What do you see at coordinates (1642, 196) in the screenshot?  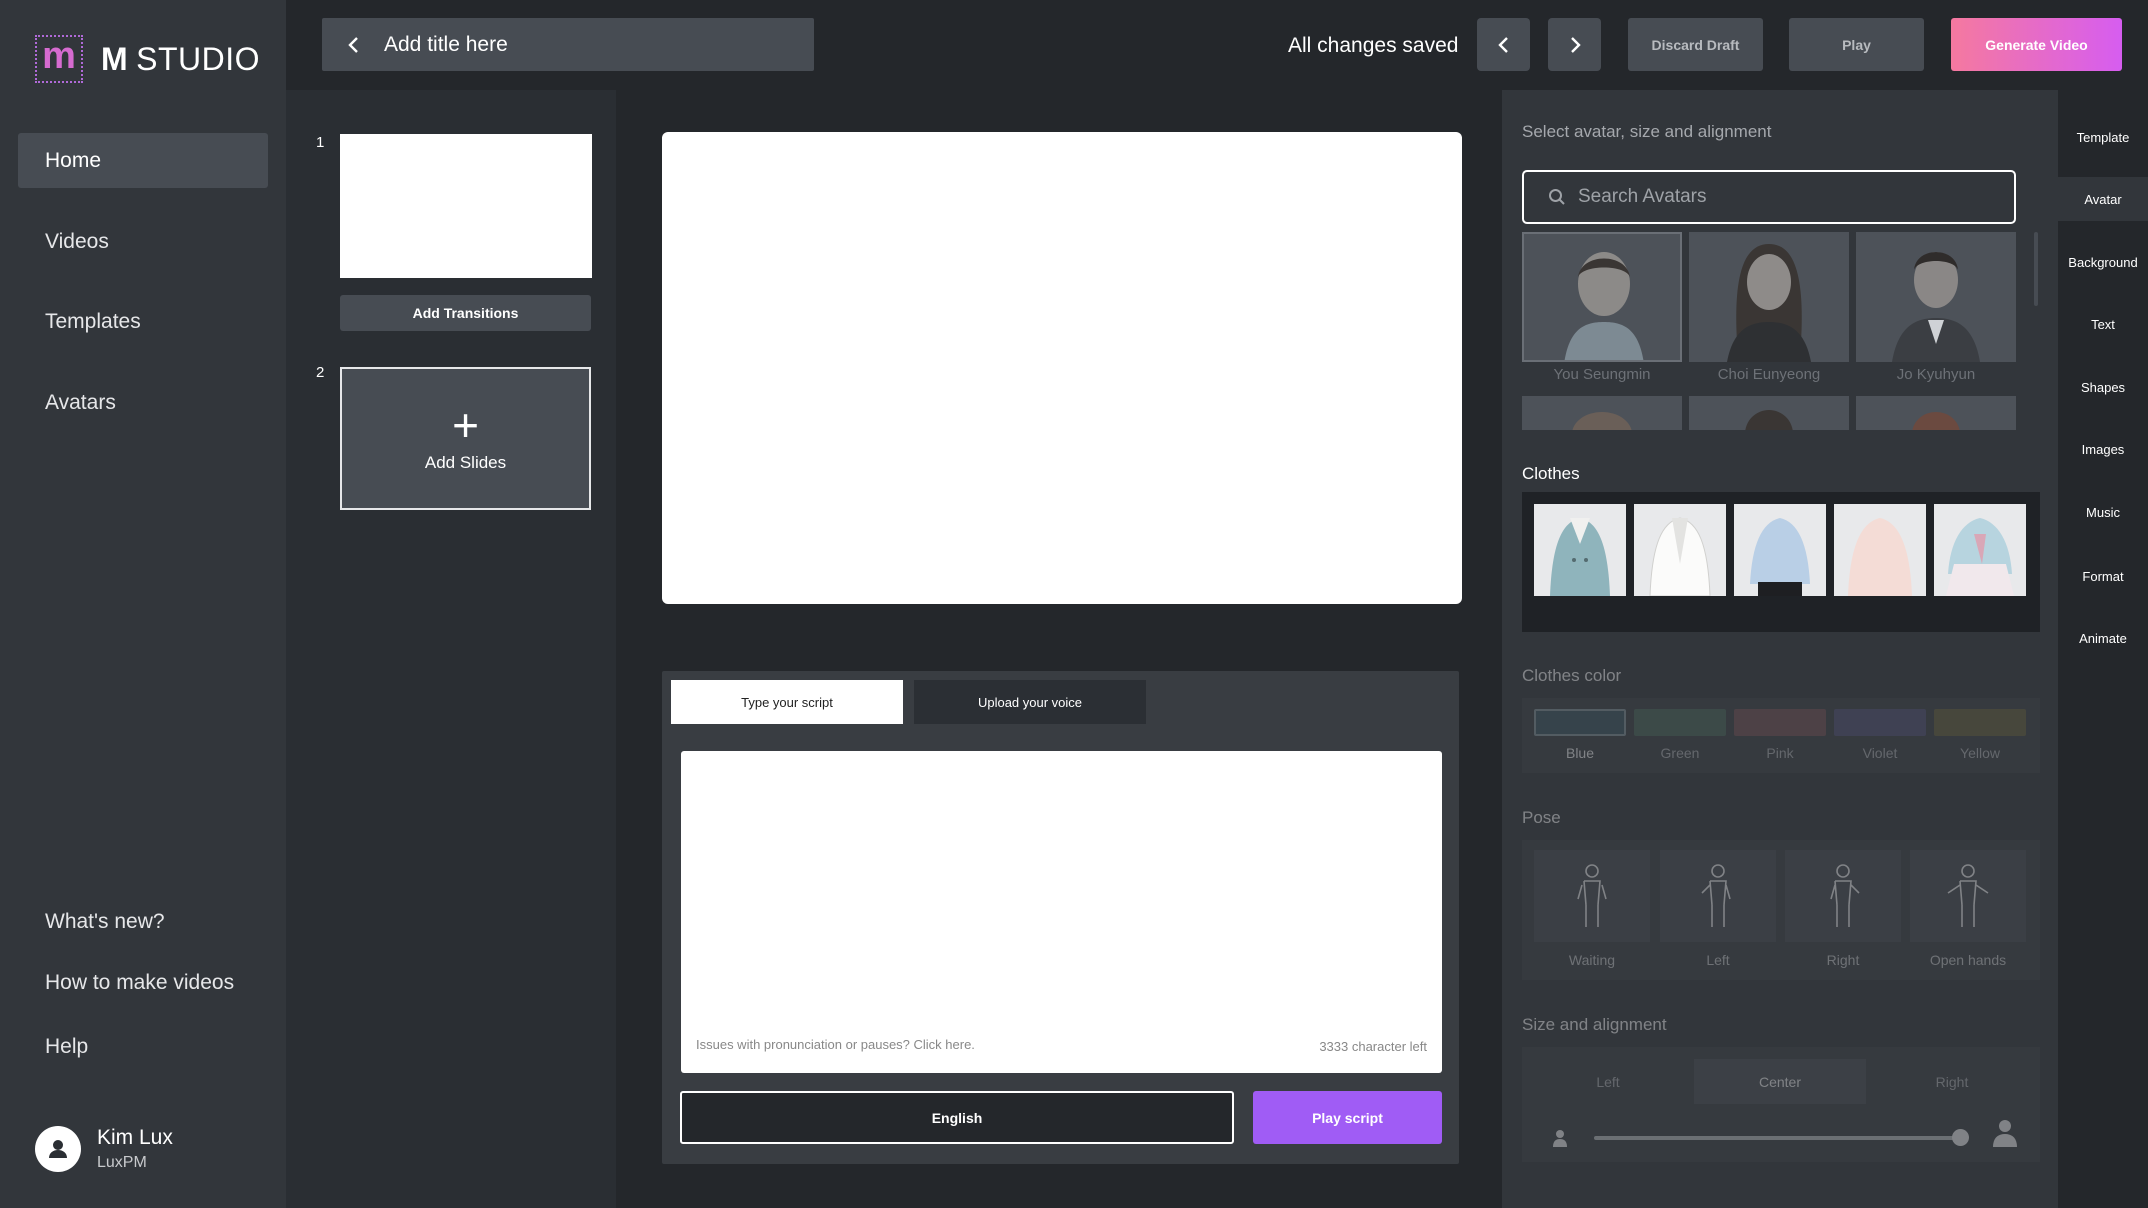 I see `search-placeholder: Search Avatars` at bounding box center [1642, 196].